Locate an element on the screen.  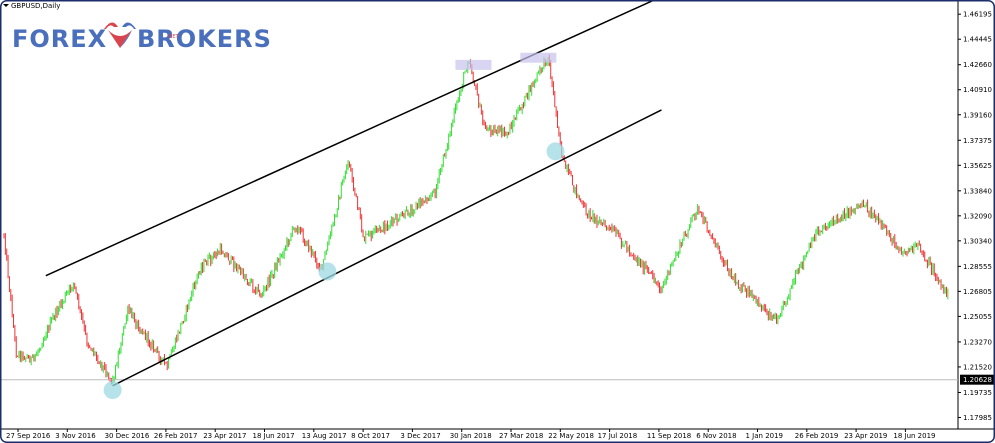
time-tick-label: 30 Jan 2018 is located at coordinates (471, 436).